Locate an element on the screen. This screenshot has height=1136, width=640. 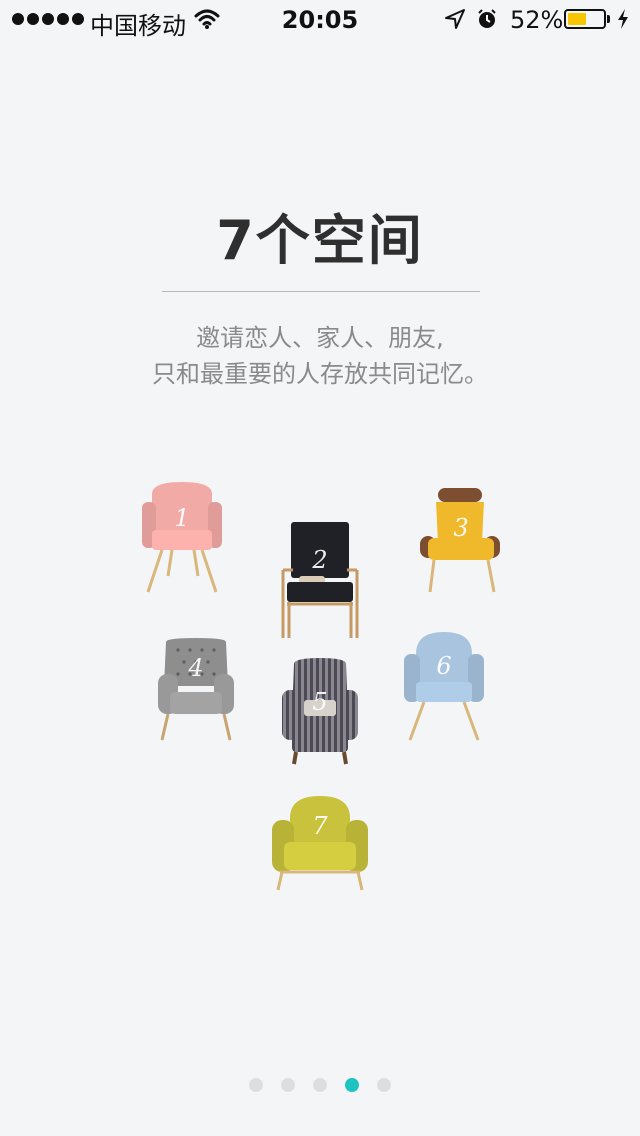
armchair-grey-icon is located at coordinates (196, 689).